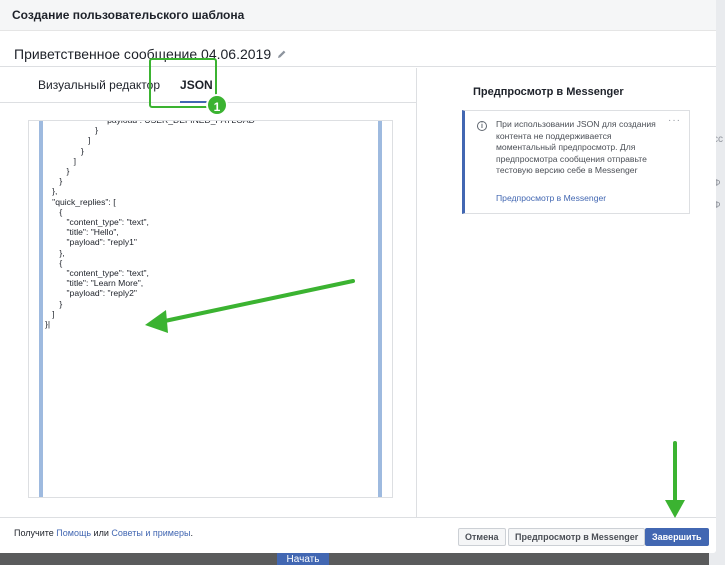 This screenshot has width=725, height=565. Describe the element at coordinates (99, 85) in the screenshot. I see `tab-visual-editor: Визуальный редактор` at that location.